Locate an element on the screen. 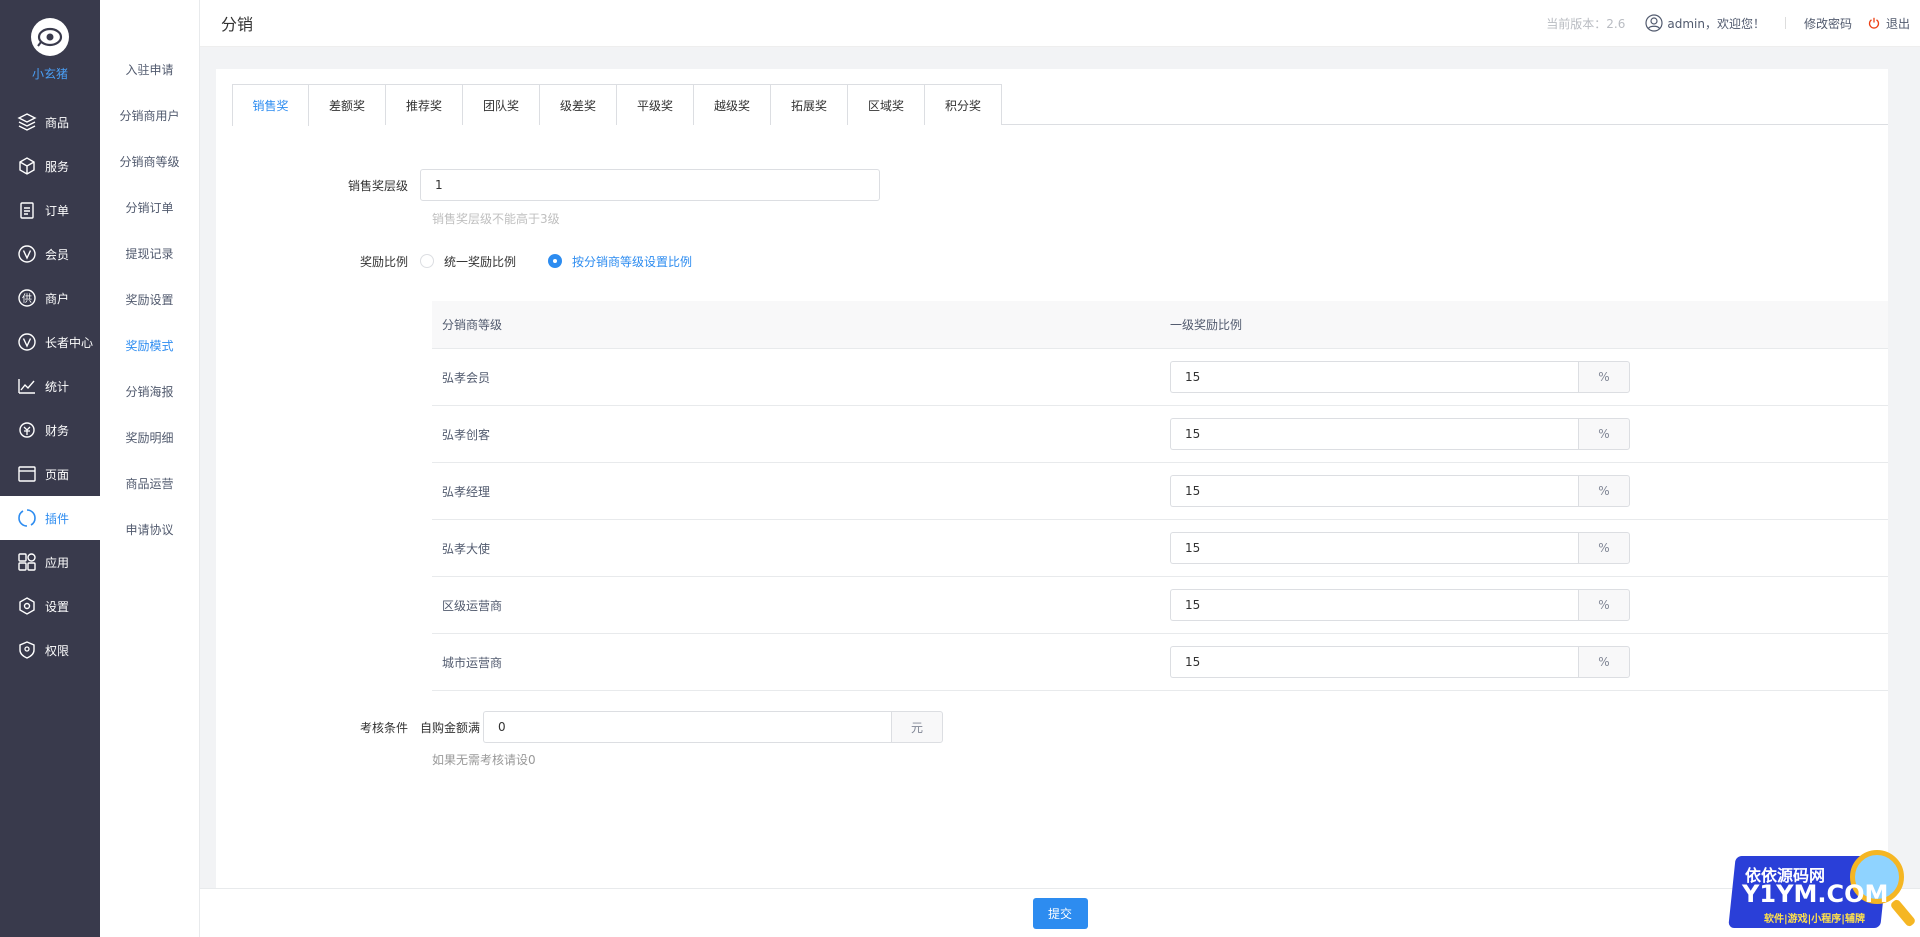 The height and width of the screenshot is (937, 1920). level-name: 弘孝创客 is located at coordinates (466, 434).